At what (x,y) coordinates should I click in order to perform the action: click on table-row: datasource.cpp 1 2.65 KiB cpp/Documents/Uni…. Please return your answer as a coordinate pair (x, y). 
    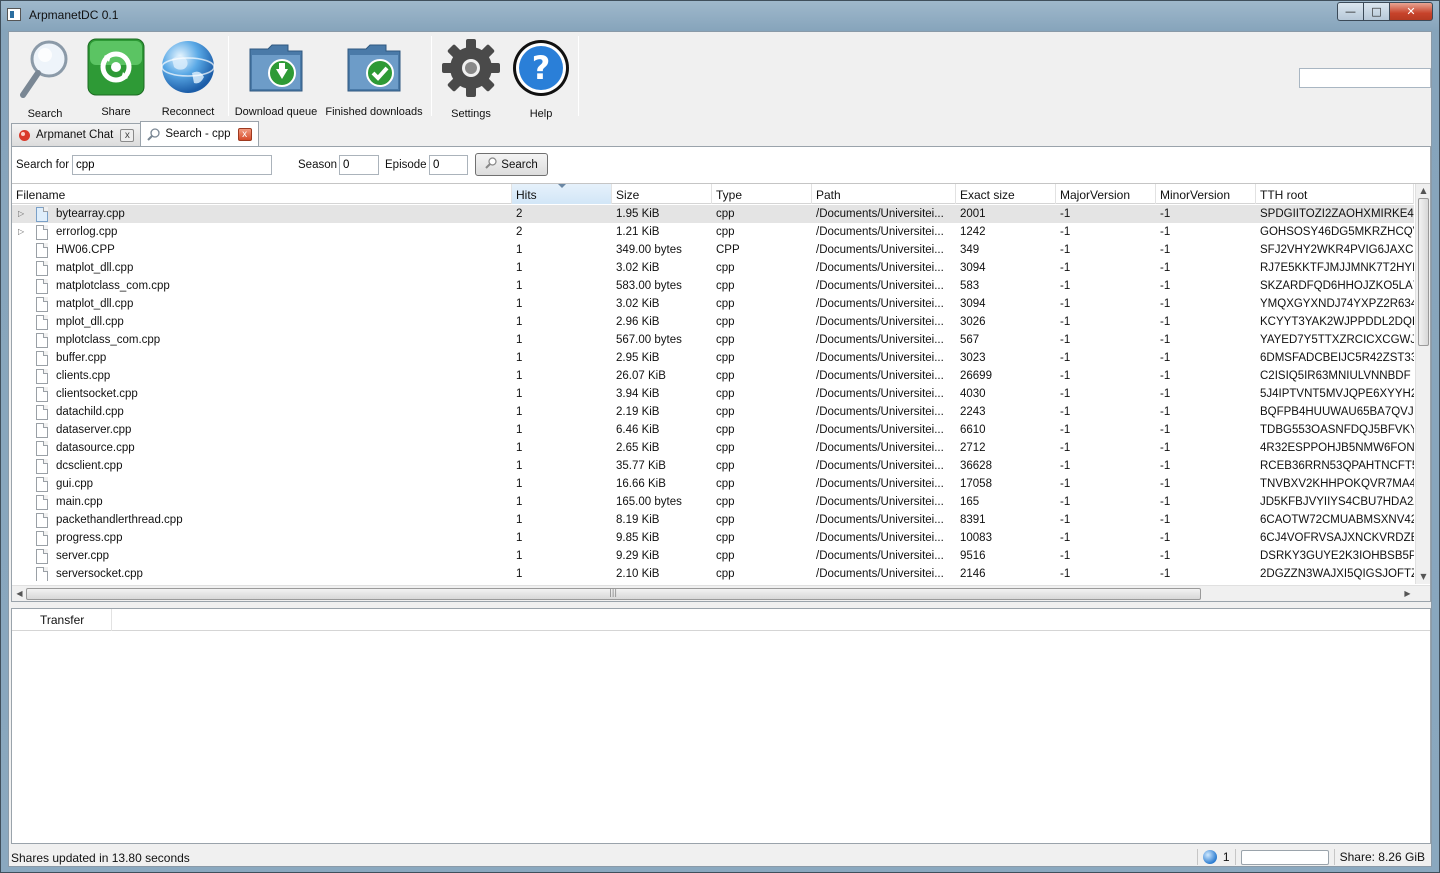
    Looking at the image, I should click on (713, 448).